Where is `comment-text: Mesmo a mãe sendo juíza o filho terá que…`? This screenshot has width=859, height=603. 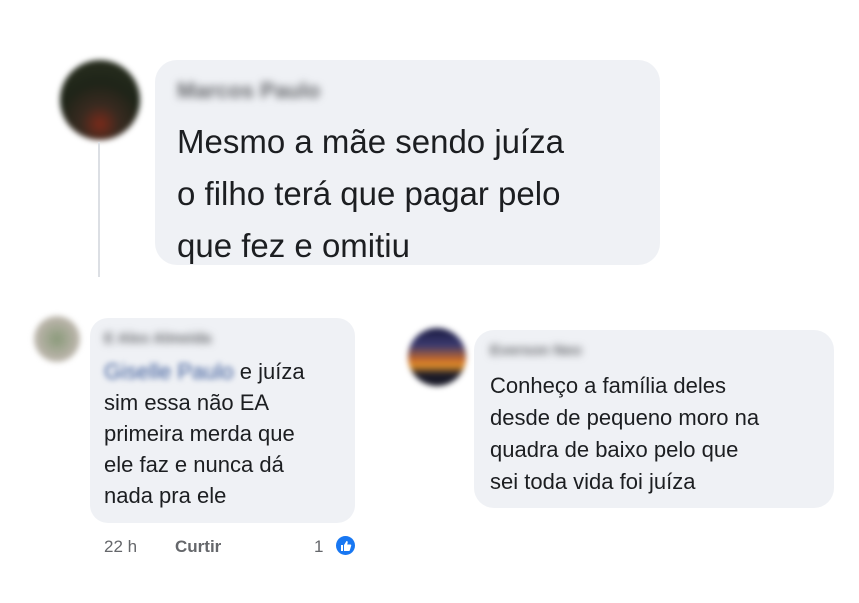
comment-text: Mesmo a mãe sendo juíza o filho terá que… is located at coordinates (370, 194).